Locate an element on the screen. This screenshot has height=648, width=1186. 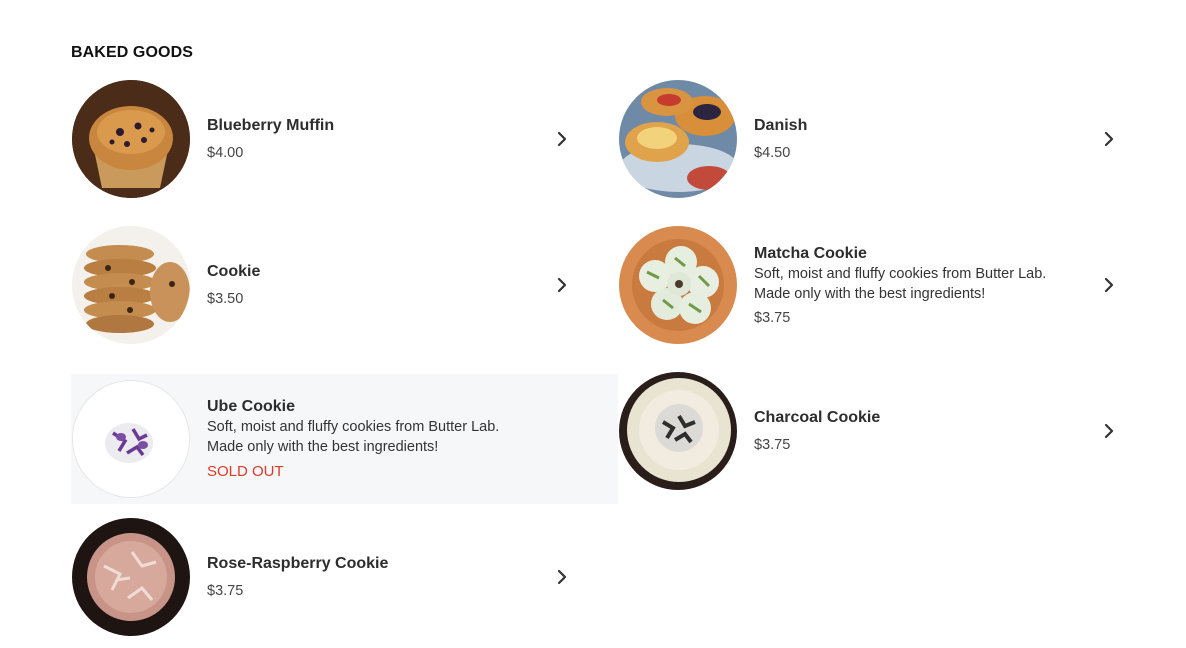
charcoal-cookie-icon is located at coordinates (678, 431).